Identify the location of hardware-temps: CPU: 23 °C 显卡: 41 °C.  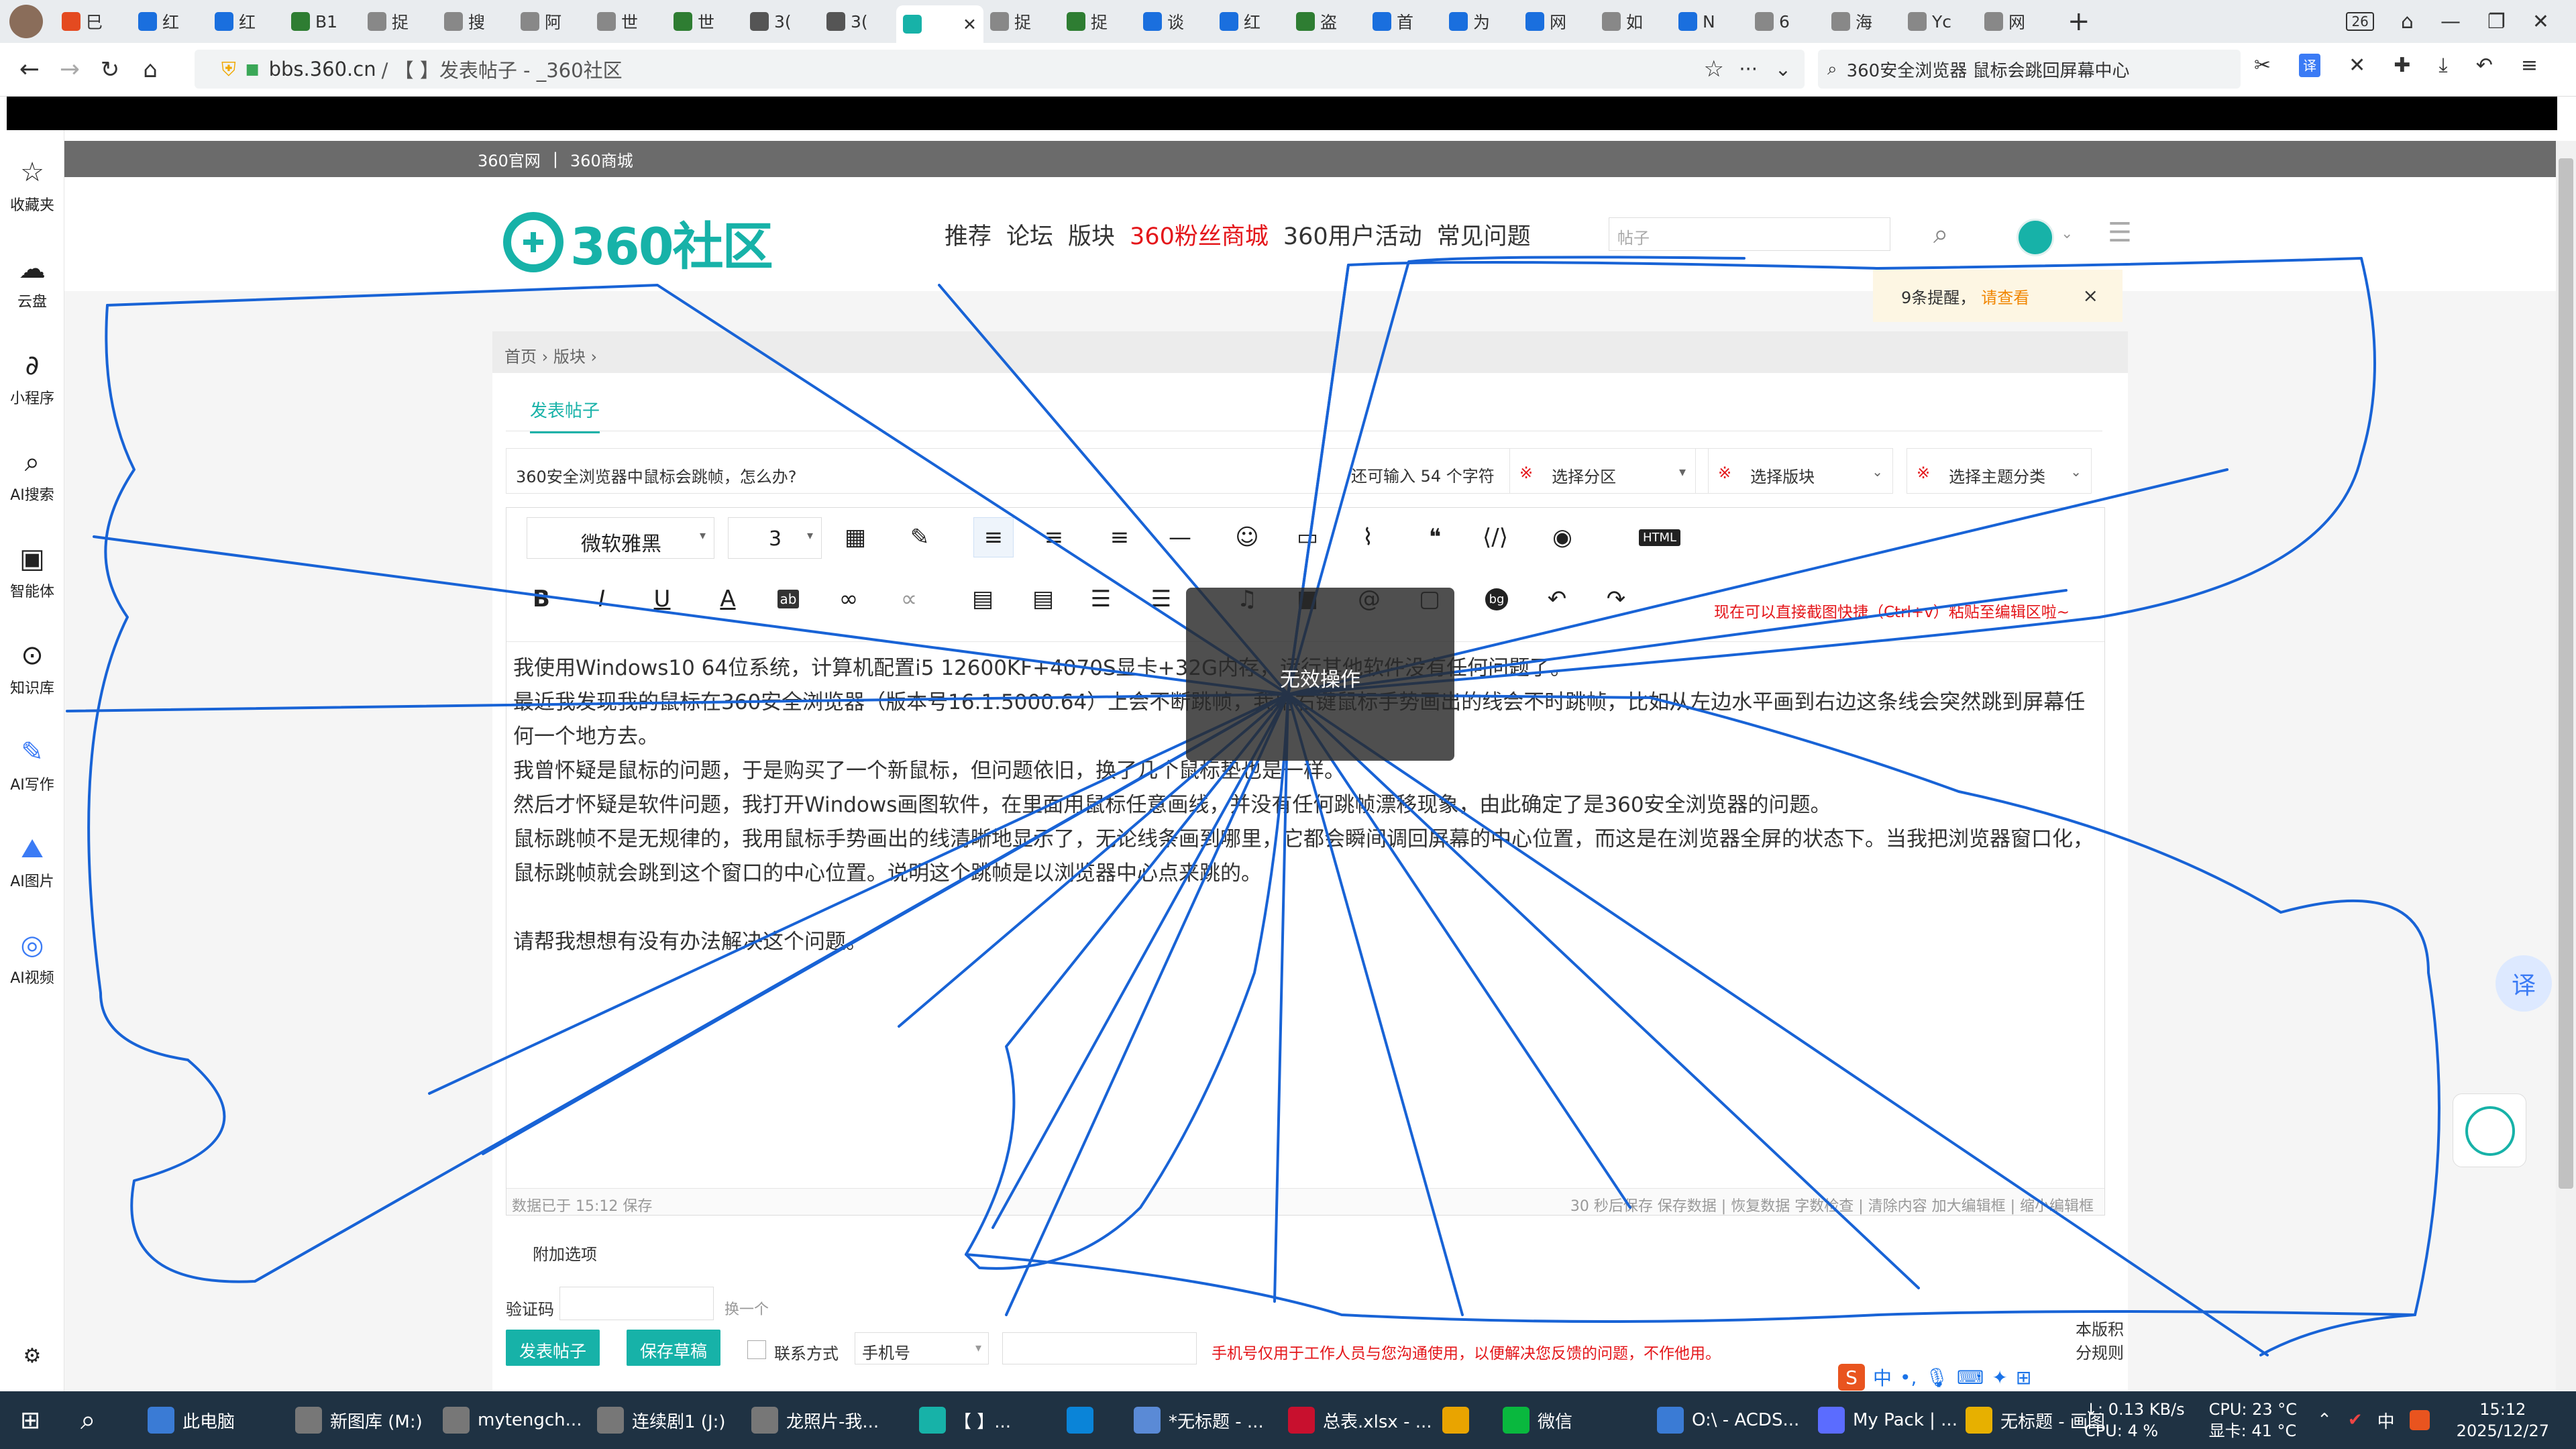
(2253, 1420).